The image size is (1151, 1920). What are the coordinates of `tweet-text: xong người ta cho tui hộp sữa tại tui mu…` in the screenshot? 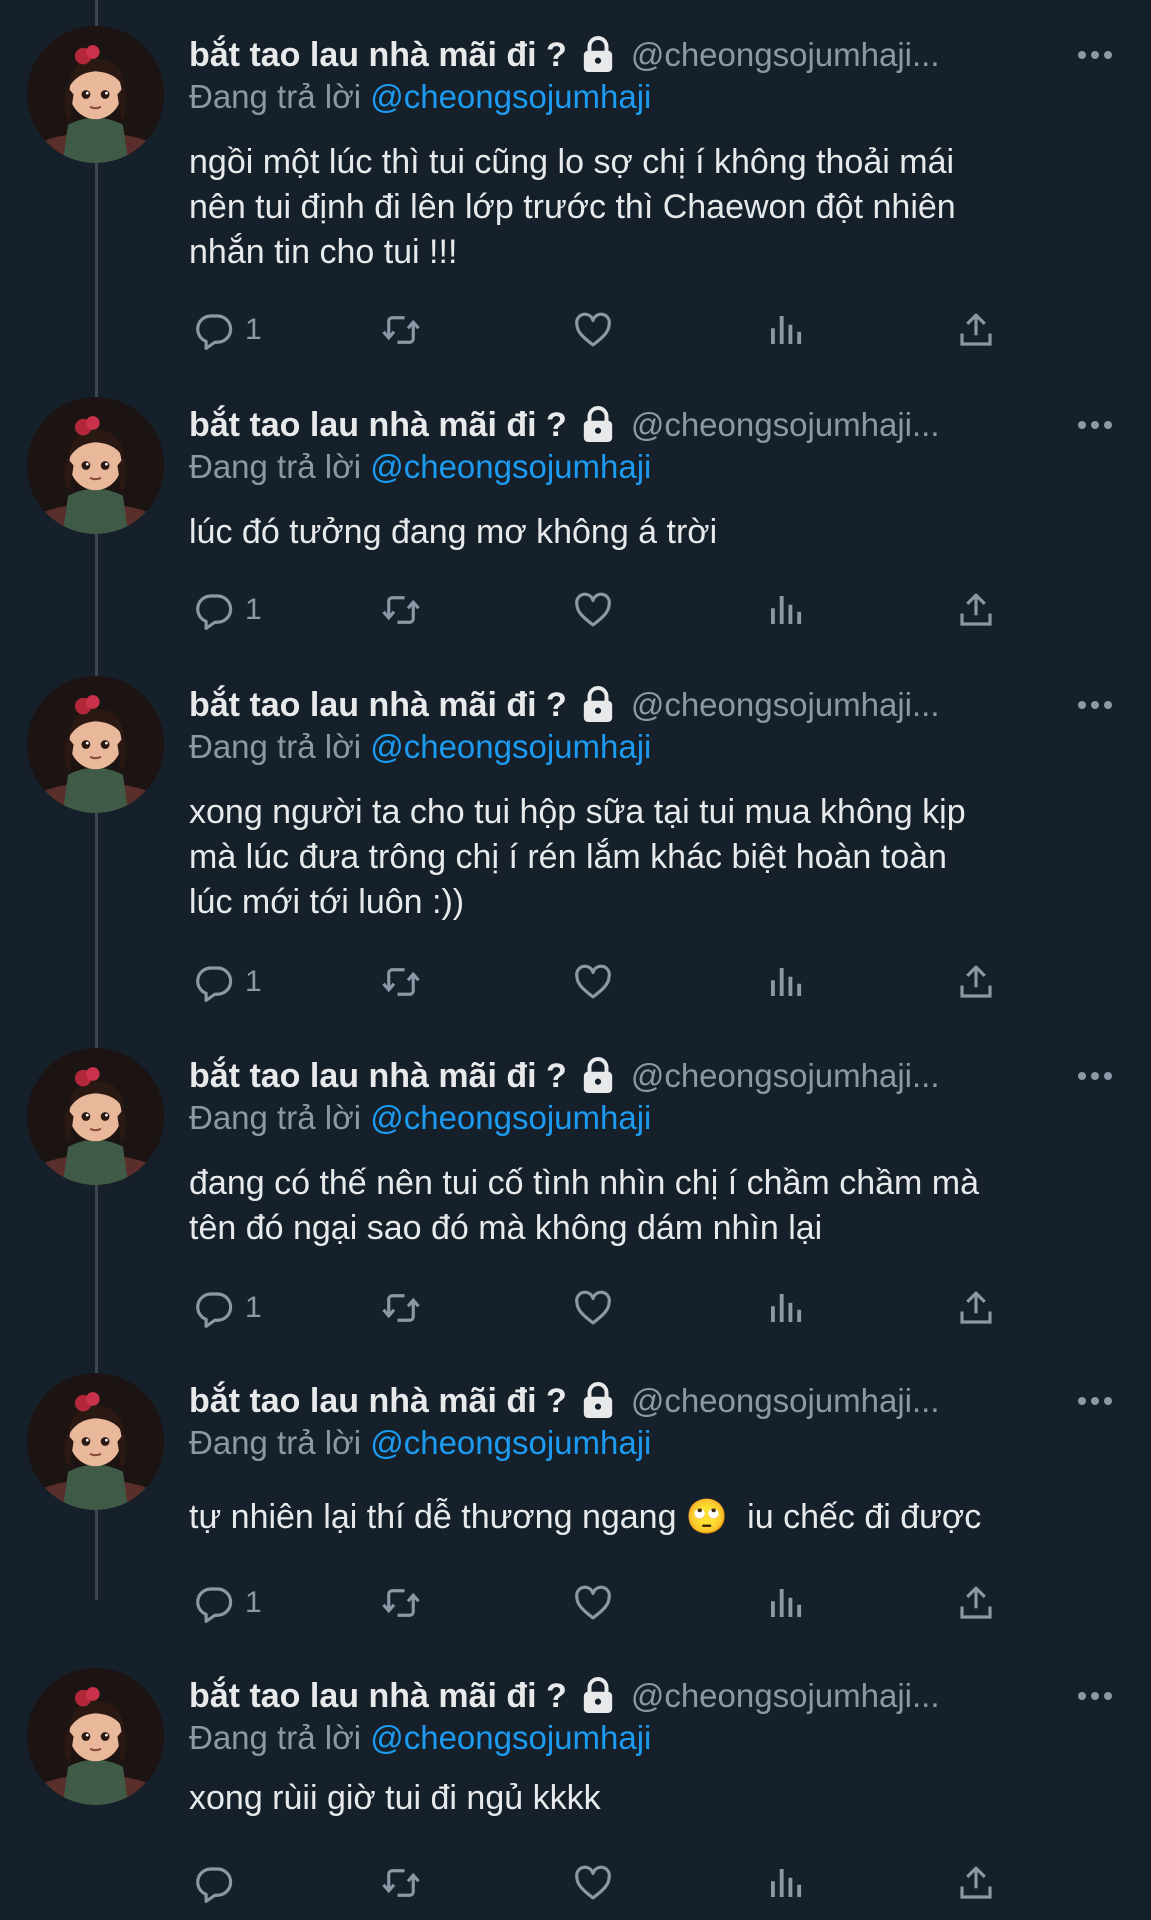 It's located at (577, 857).